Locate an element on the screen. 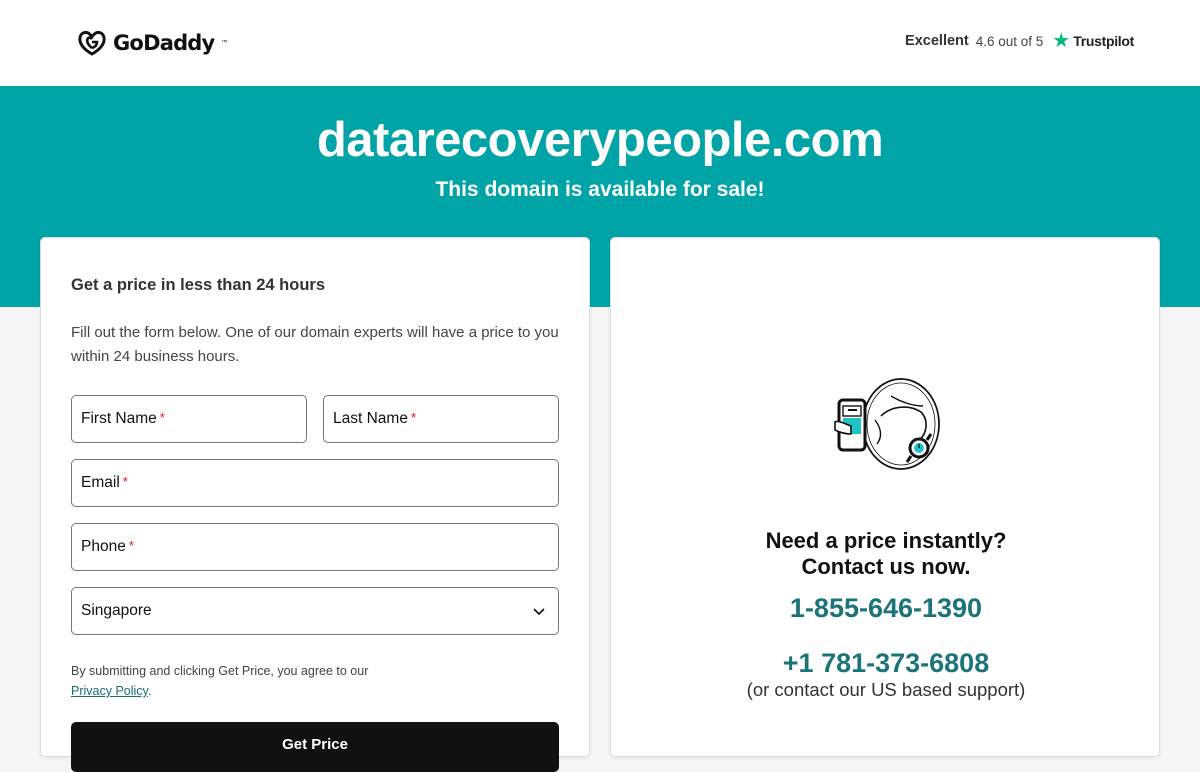 The height and width of the screenshot is (772, 1200). get-price-button: Get Price is located at coordinates (315, 747).